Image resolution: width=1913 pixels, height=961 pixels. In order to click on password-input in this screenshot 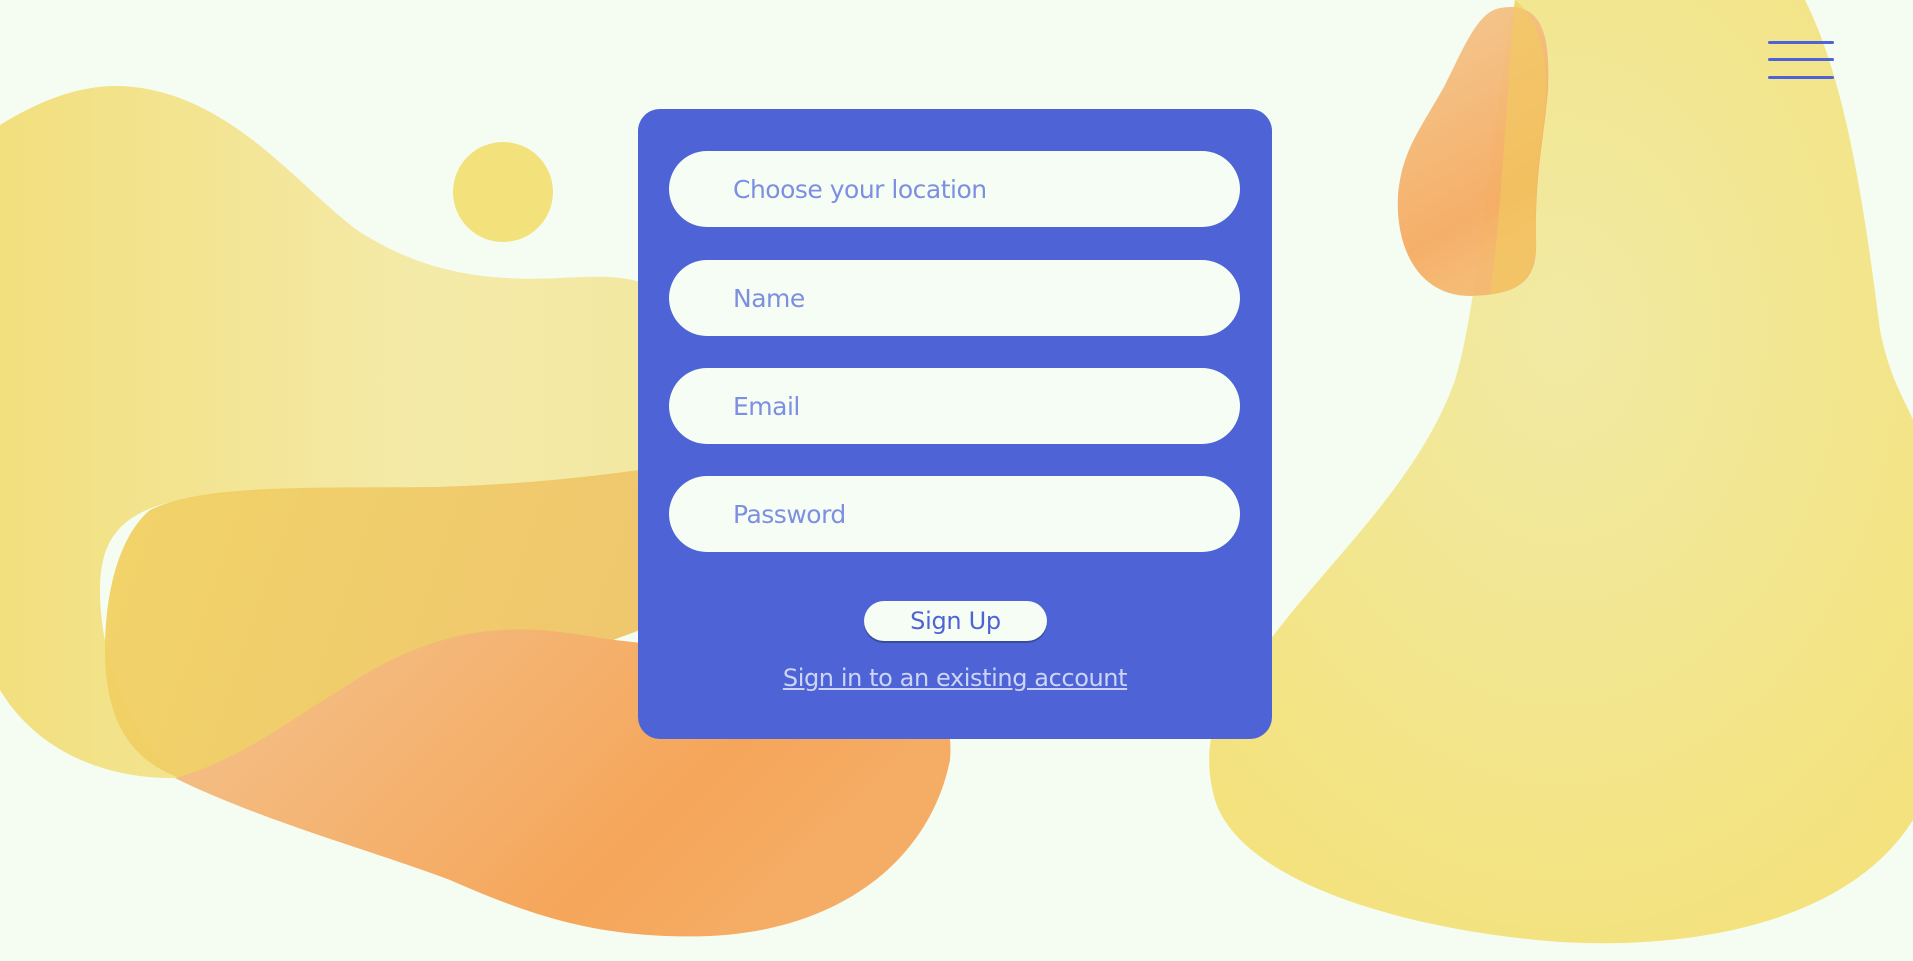, I will do `click(954, 514)`.